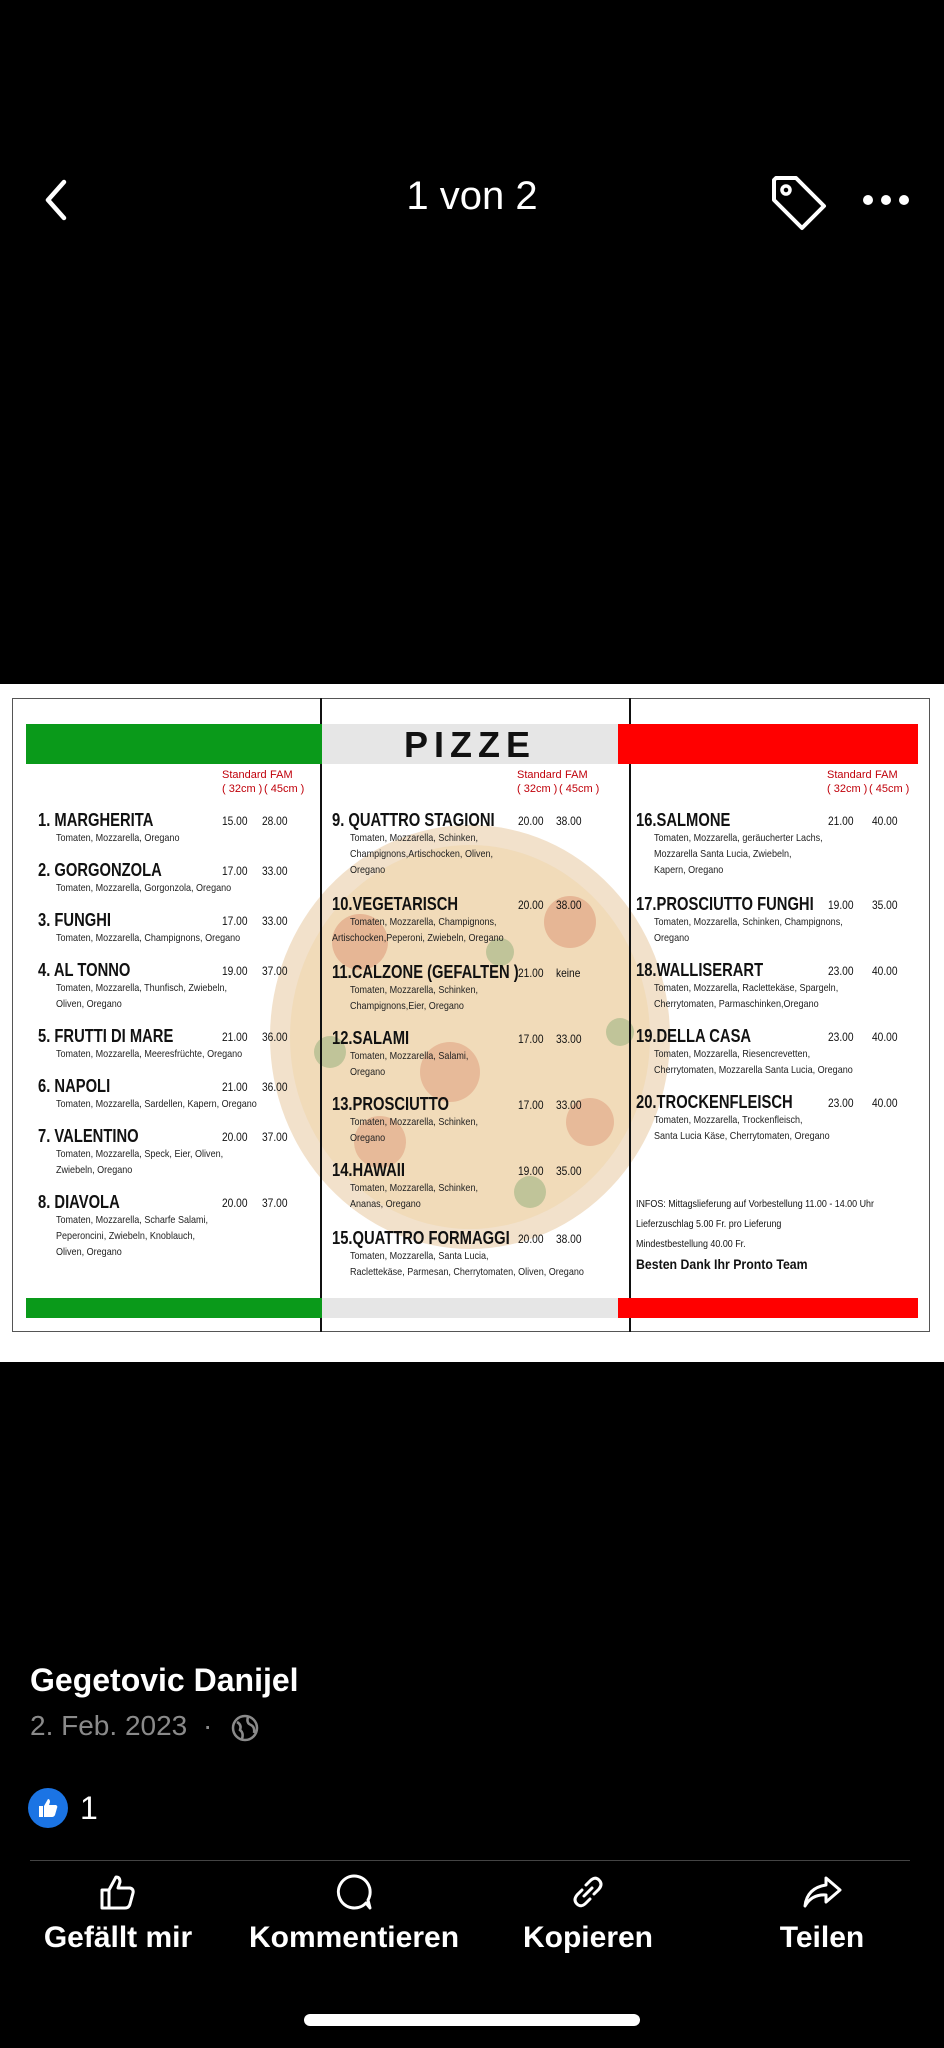 Image resolution: width=944 pixels, height=2048 pixels. I want to click on like-button: Gefällt mir, so click(118, 1913).